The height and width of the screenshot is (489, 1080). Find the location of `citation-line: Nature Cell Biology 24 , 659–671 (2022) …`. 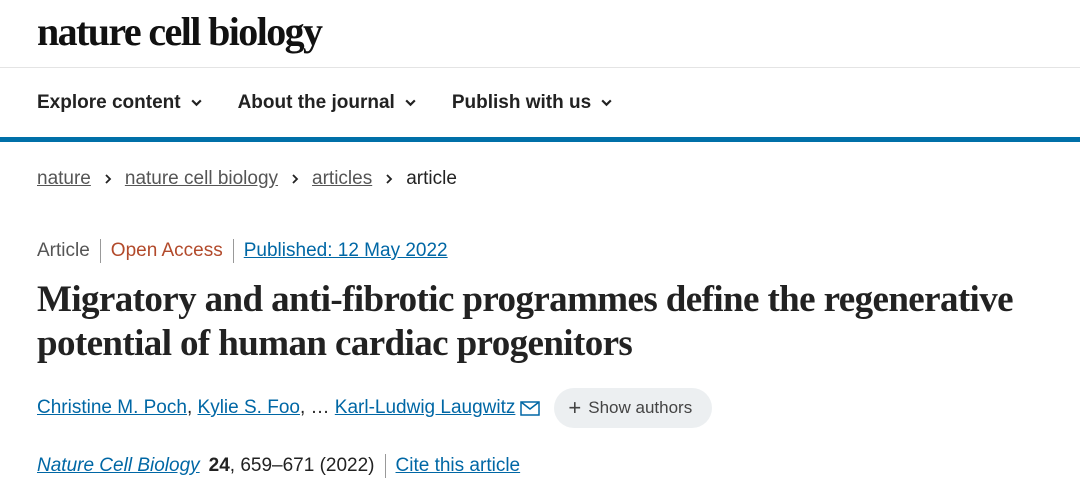

citation-line: Nature Cell Biology 24 , 659–671 (2022) … is located at coordinates (278, 466).